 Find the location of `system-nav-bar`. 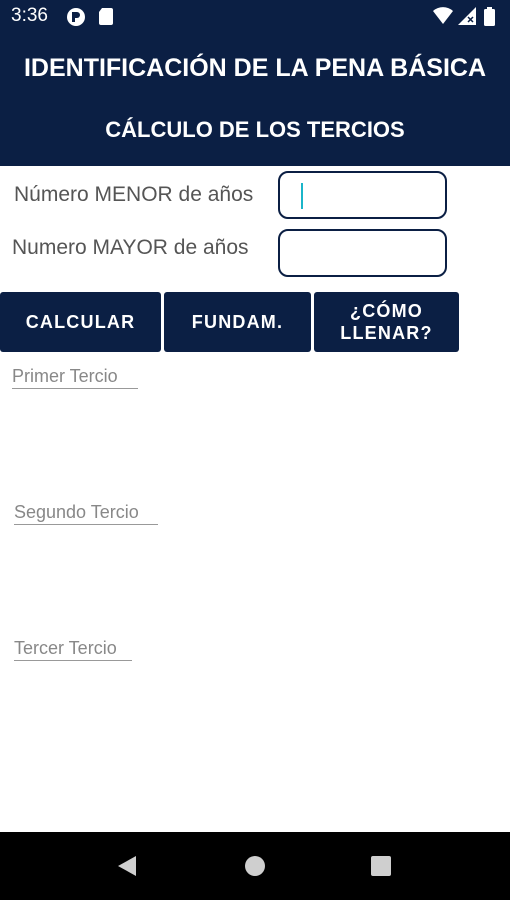

system-nav-bar is located at coordinates (255, 866).